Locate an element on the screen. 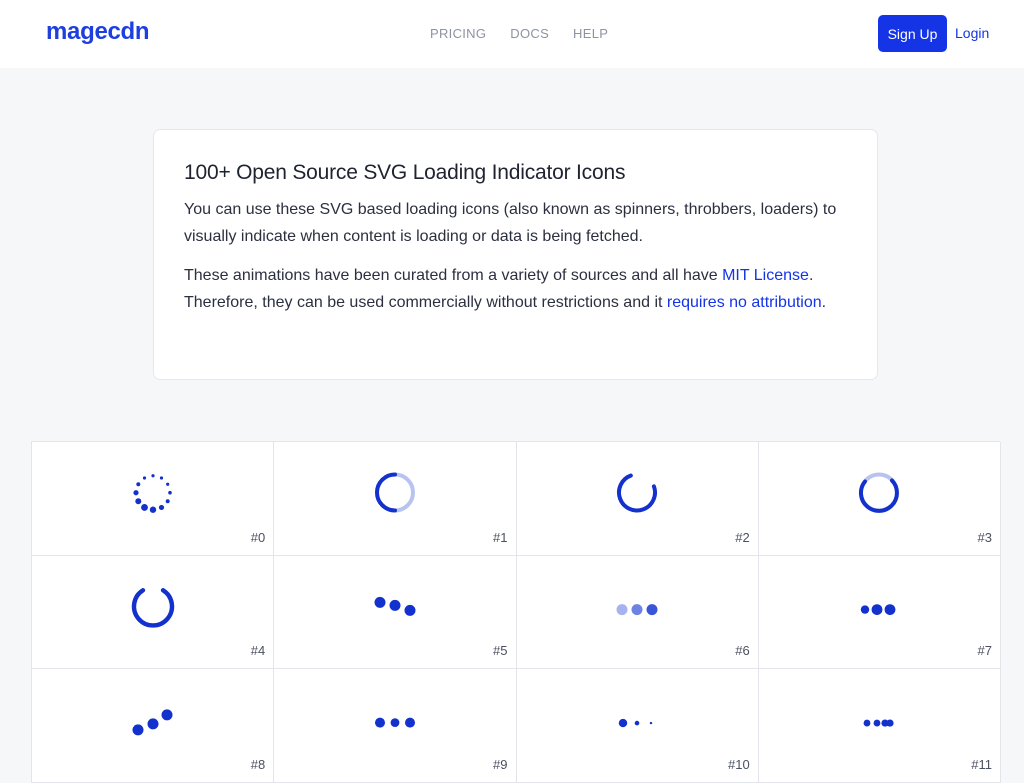 The height and width of the screenshot is (783, 1024). loader-number: #1 is located at coordinates (500, 537).